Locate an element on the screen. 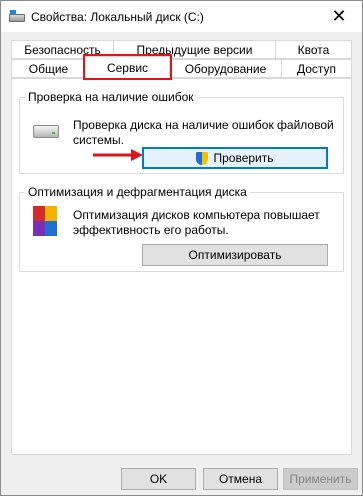 The image size is (363, 496). tab-highlight-frame is located at coordinates (127, 67).